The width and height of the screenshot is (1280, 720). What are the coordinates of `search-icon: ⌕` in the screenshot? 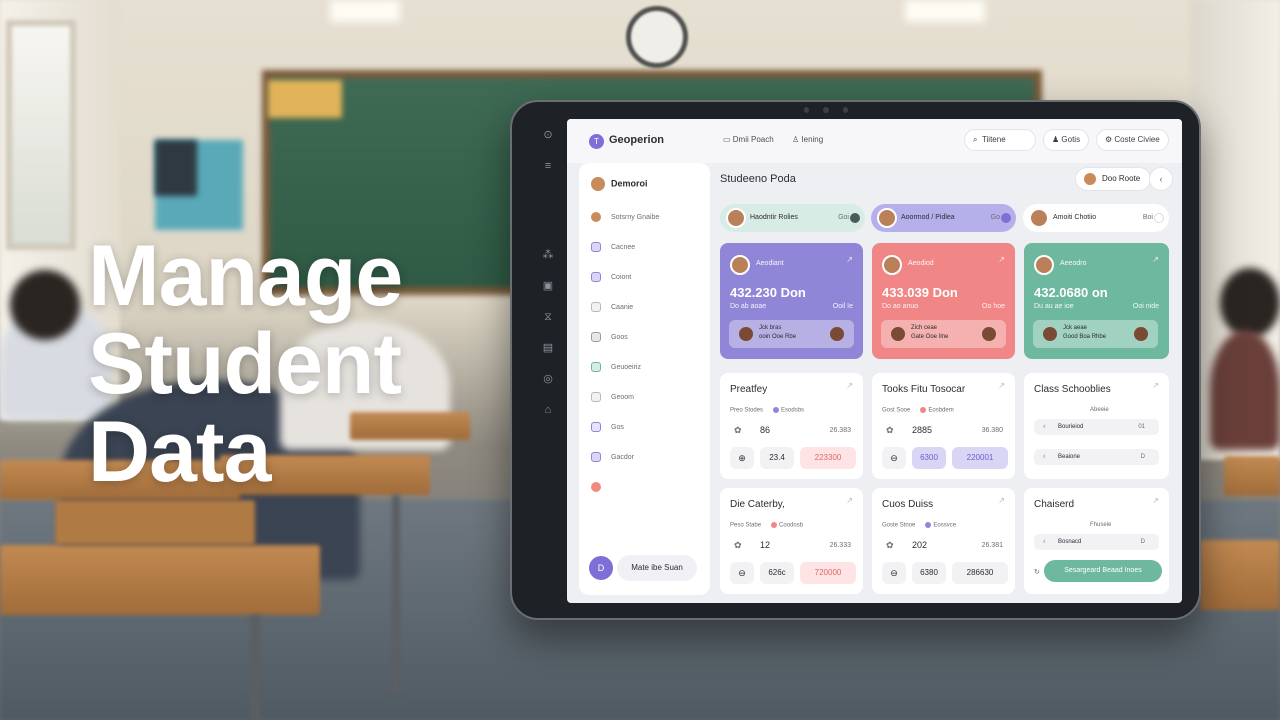 It's located at (977, 139).